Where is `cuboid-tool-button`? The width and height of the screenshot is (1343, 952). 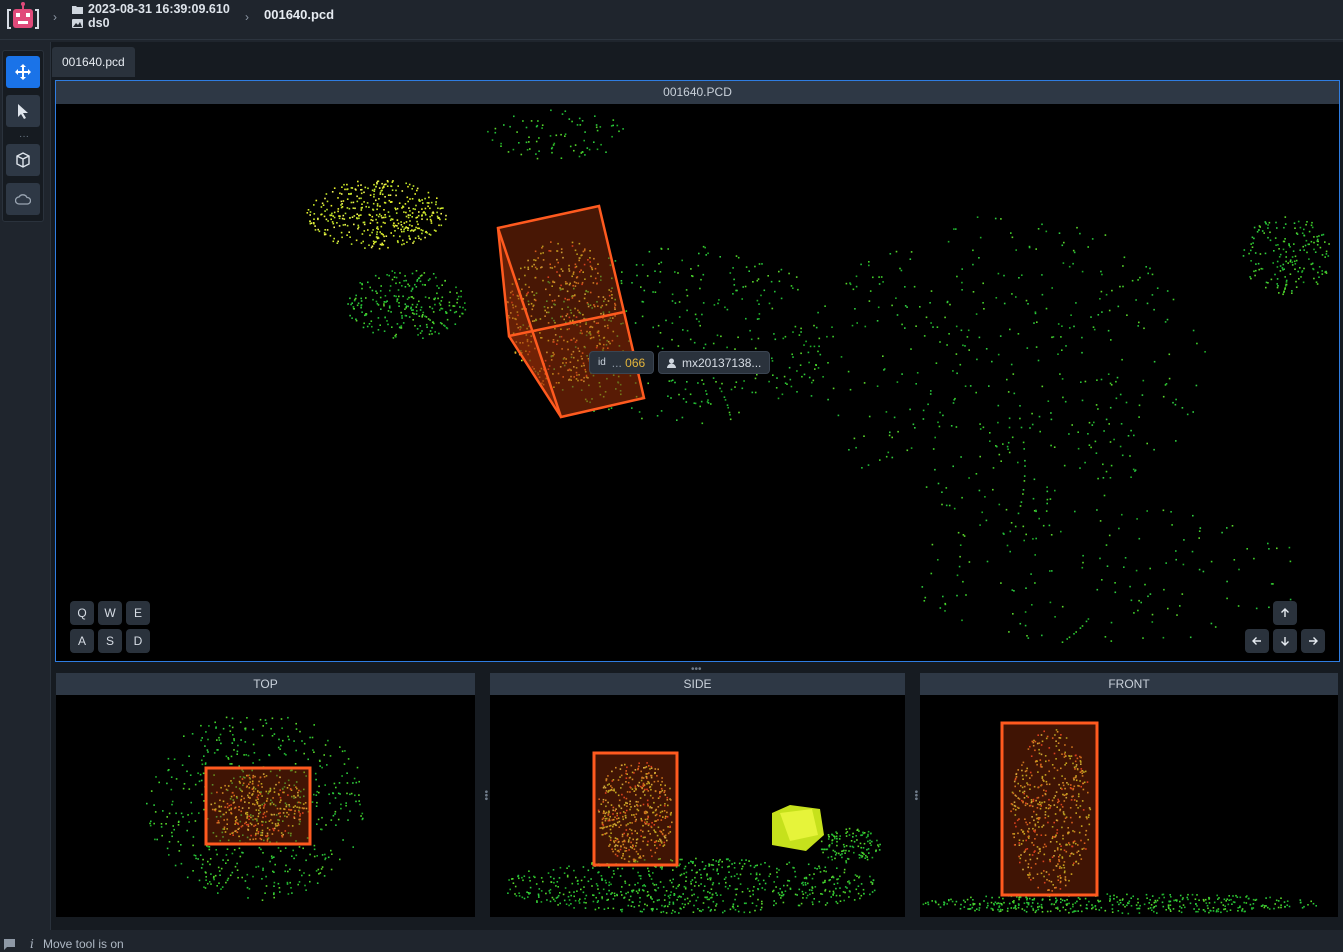
cuboid-tool-button is located at coordinates (23, 160).